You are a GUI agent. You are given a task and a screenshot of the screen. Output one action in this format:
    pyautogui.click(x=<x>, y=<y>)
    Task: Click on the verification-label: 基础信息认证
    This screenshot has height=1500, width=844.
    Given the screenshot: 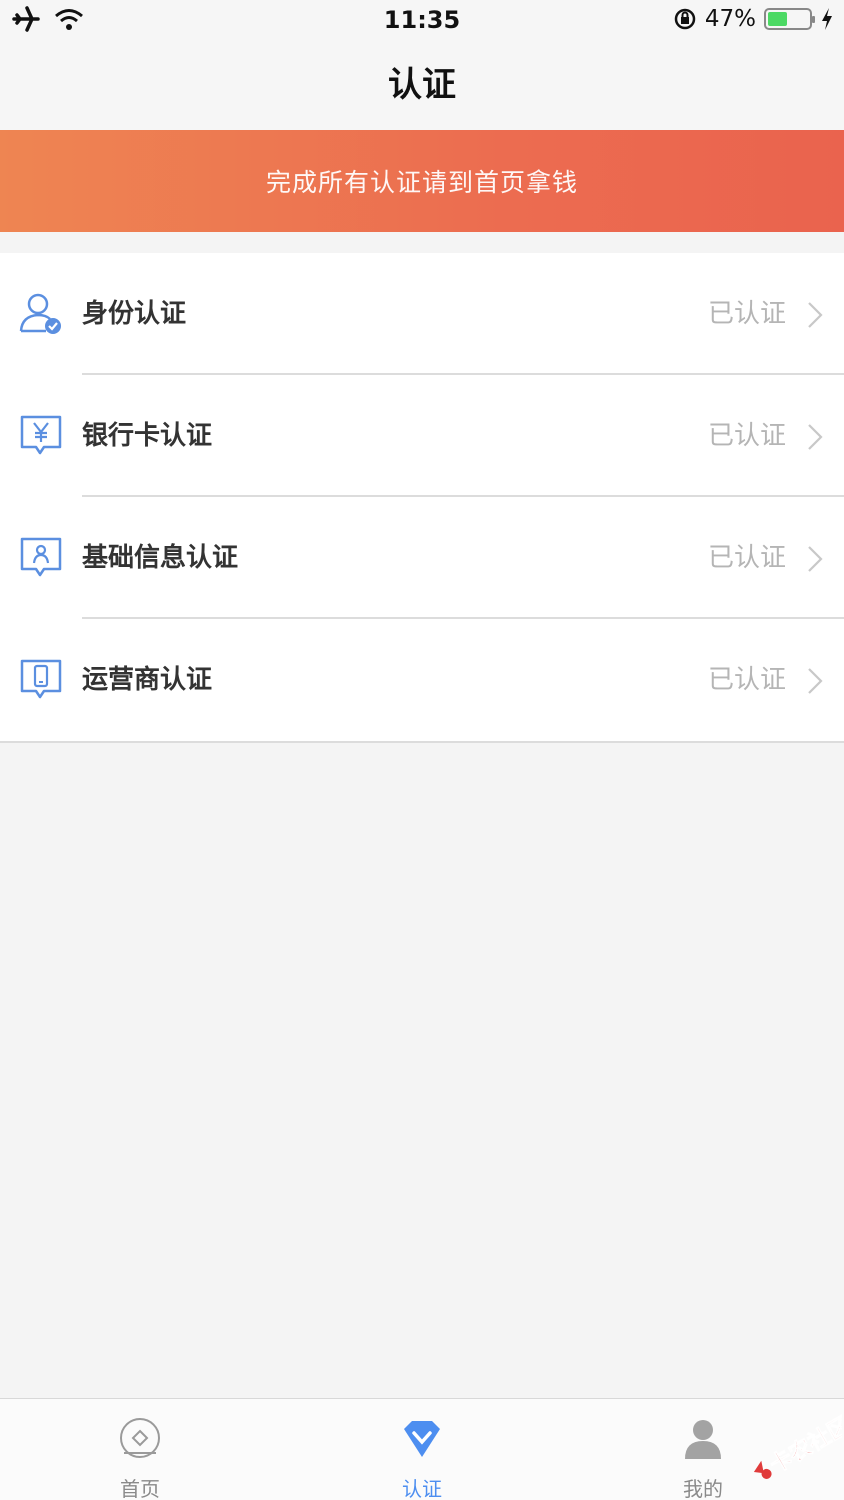 What is the action you would take?
    pyautogui.click(x=160, y=558)
    